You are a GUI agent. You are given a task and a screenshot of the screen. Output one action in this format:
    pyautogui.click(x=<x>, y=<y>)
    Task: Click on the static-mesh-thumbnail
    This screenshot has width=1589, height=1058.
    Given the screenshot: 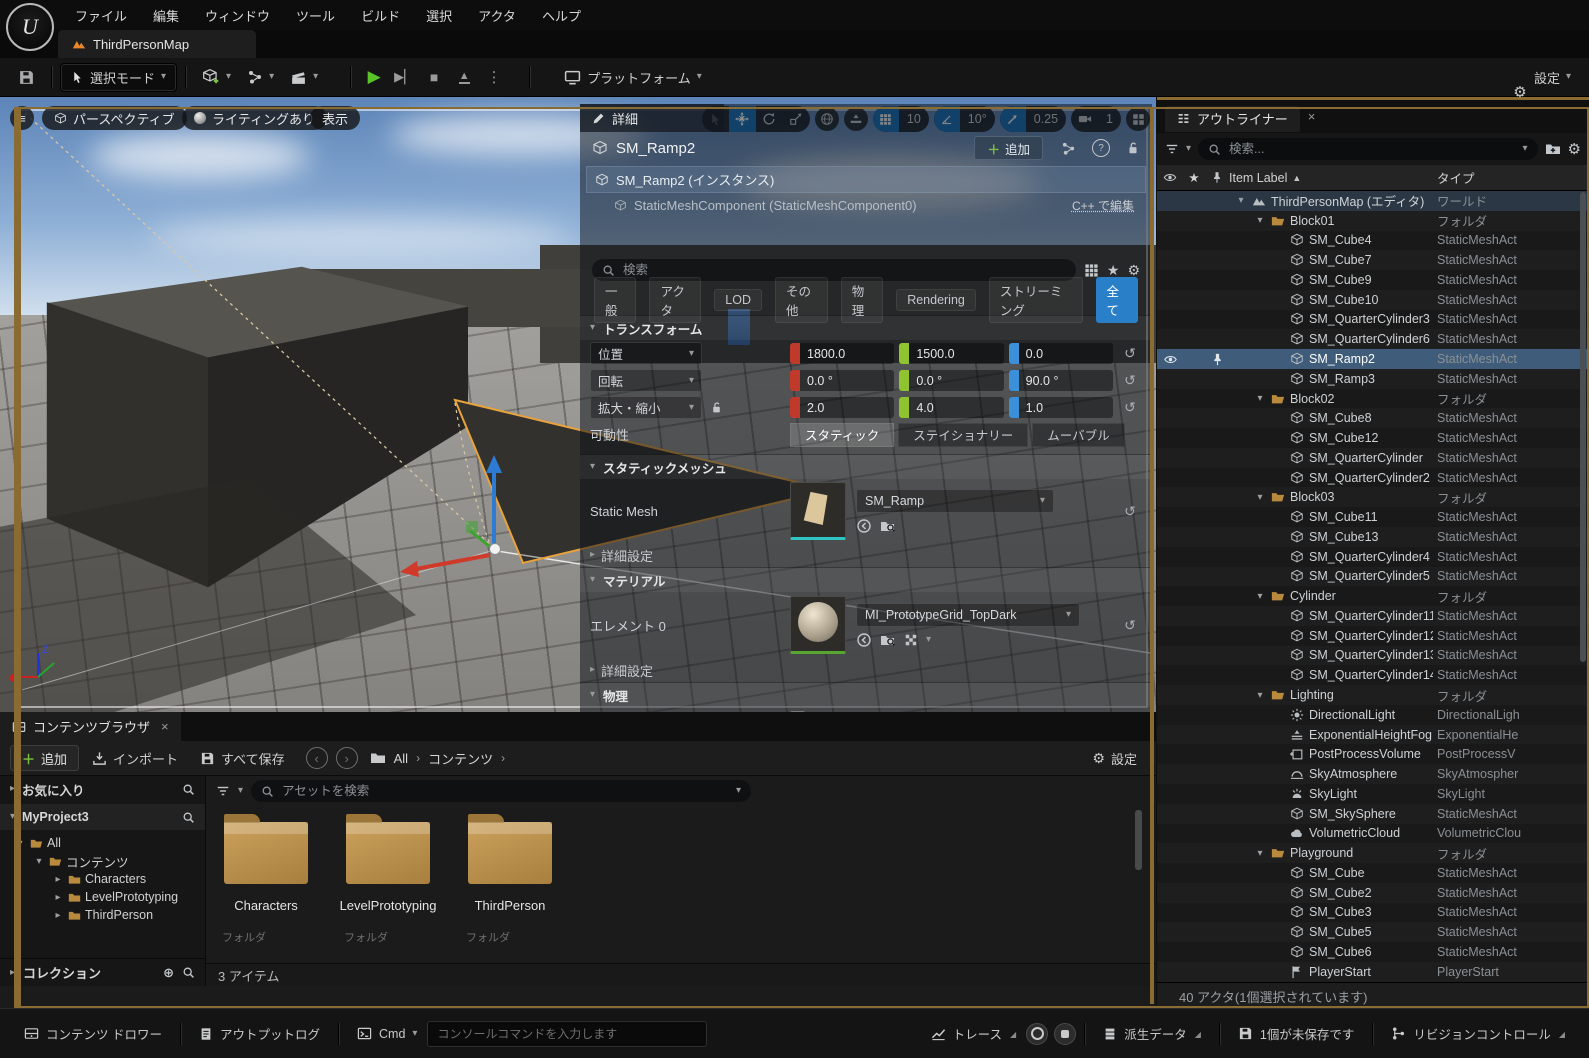 What is the action you would take?
    pyautogui.click(x=818, y=511)
    